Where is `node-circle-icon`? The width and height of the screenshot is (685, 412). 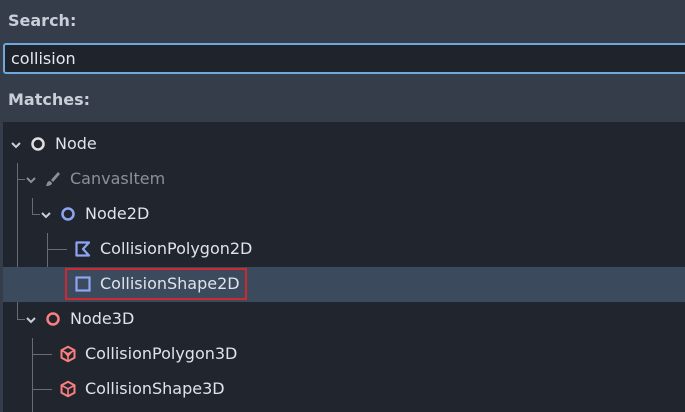 node-circle-icon is located at coordinates (38, 144).